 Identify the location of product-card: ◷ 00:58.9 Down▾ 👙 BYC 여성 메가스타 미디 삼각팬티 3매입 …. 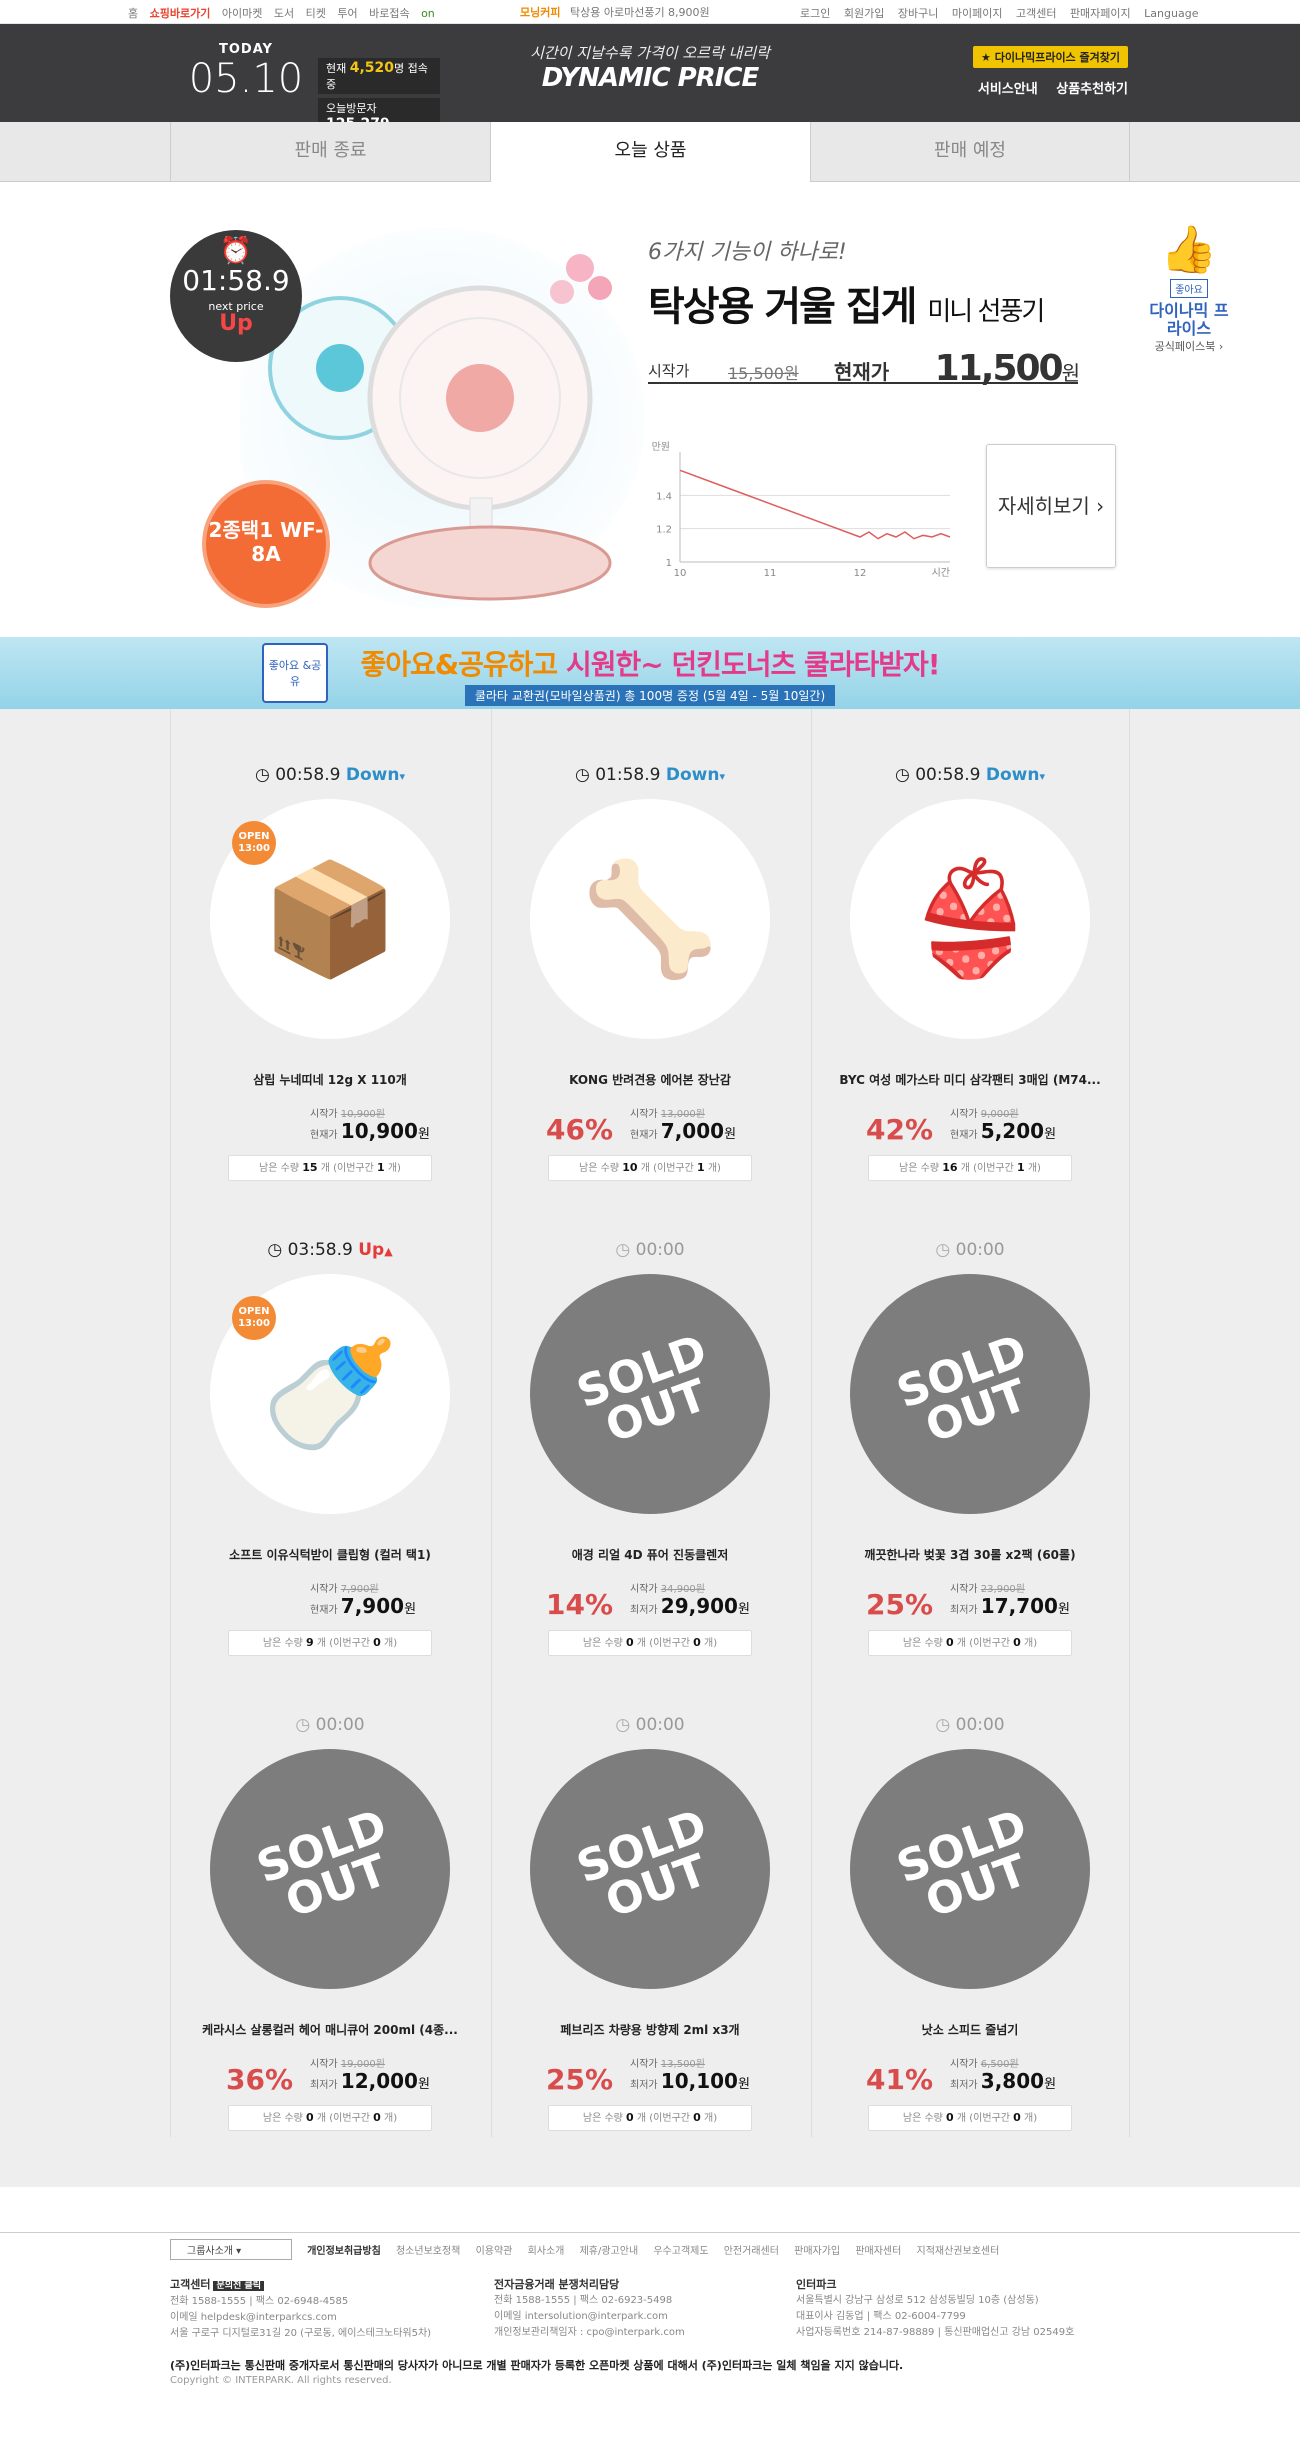
(970, 945).